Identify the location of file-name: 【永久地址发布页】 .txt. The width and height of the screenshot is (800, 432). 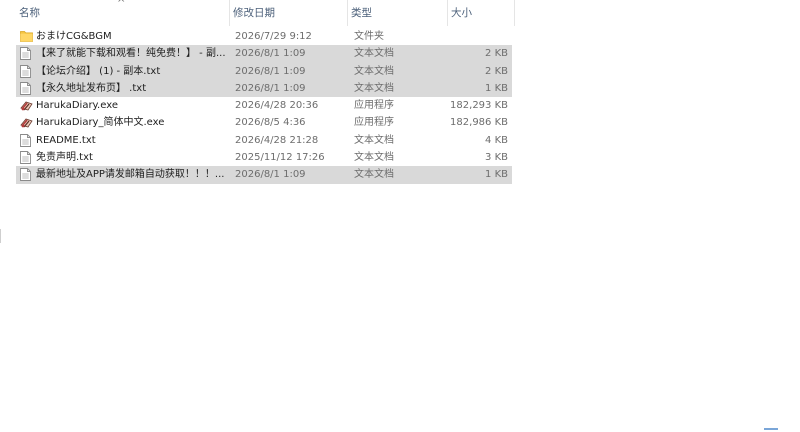
(91, 88).